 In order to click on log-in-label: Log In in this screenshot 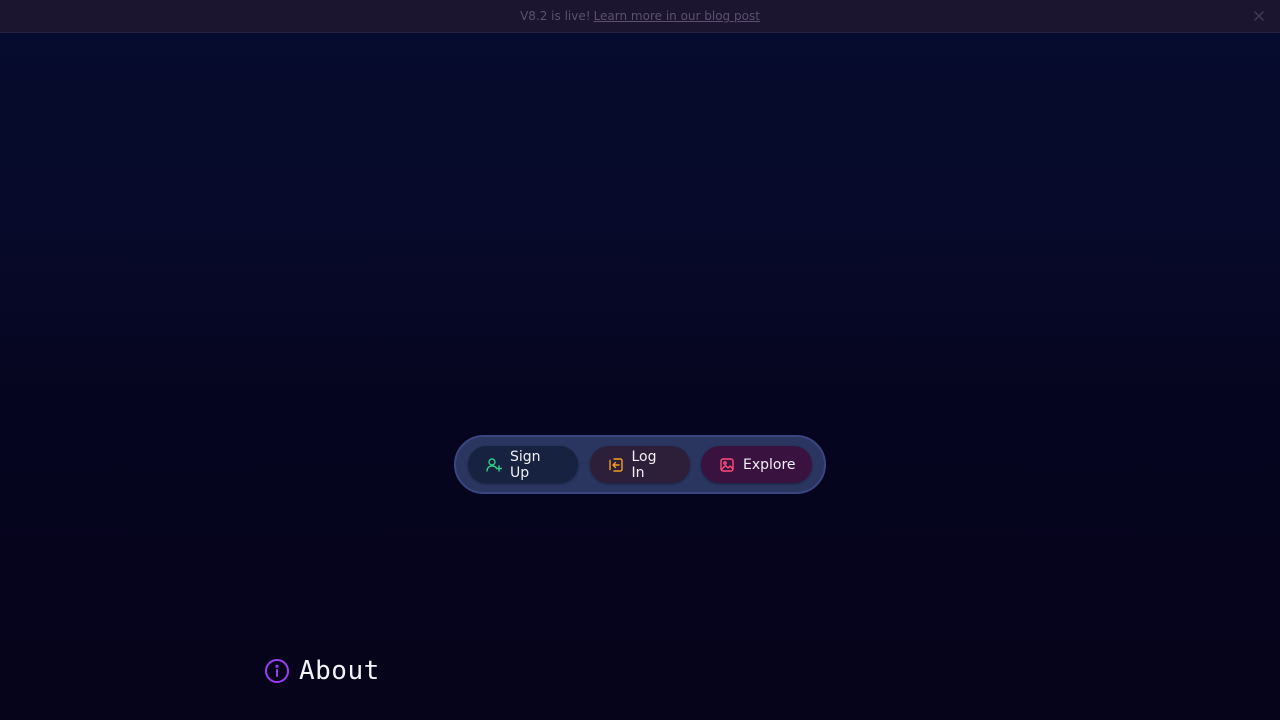, I will do `click(644, 464)`.